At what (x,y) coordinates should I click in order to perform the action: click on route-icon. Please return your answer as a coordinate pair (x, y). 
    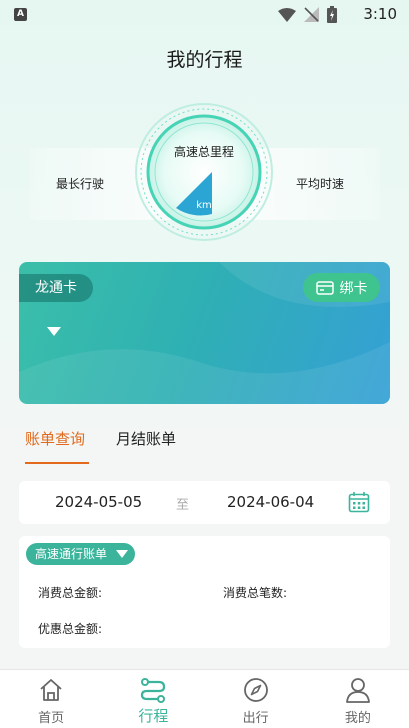
    Looking at the image, I should click on (153, 690).